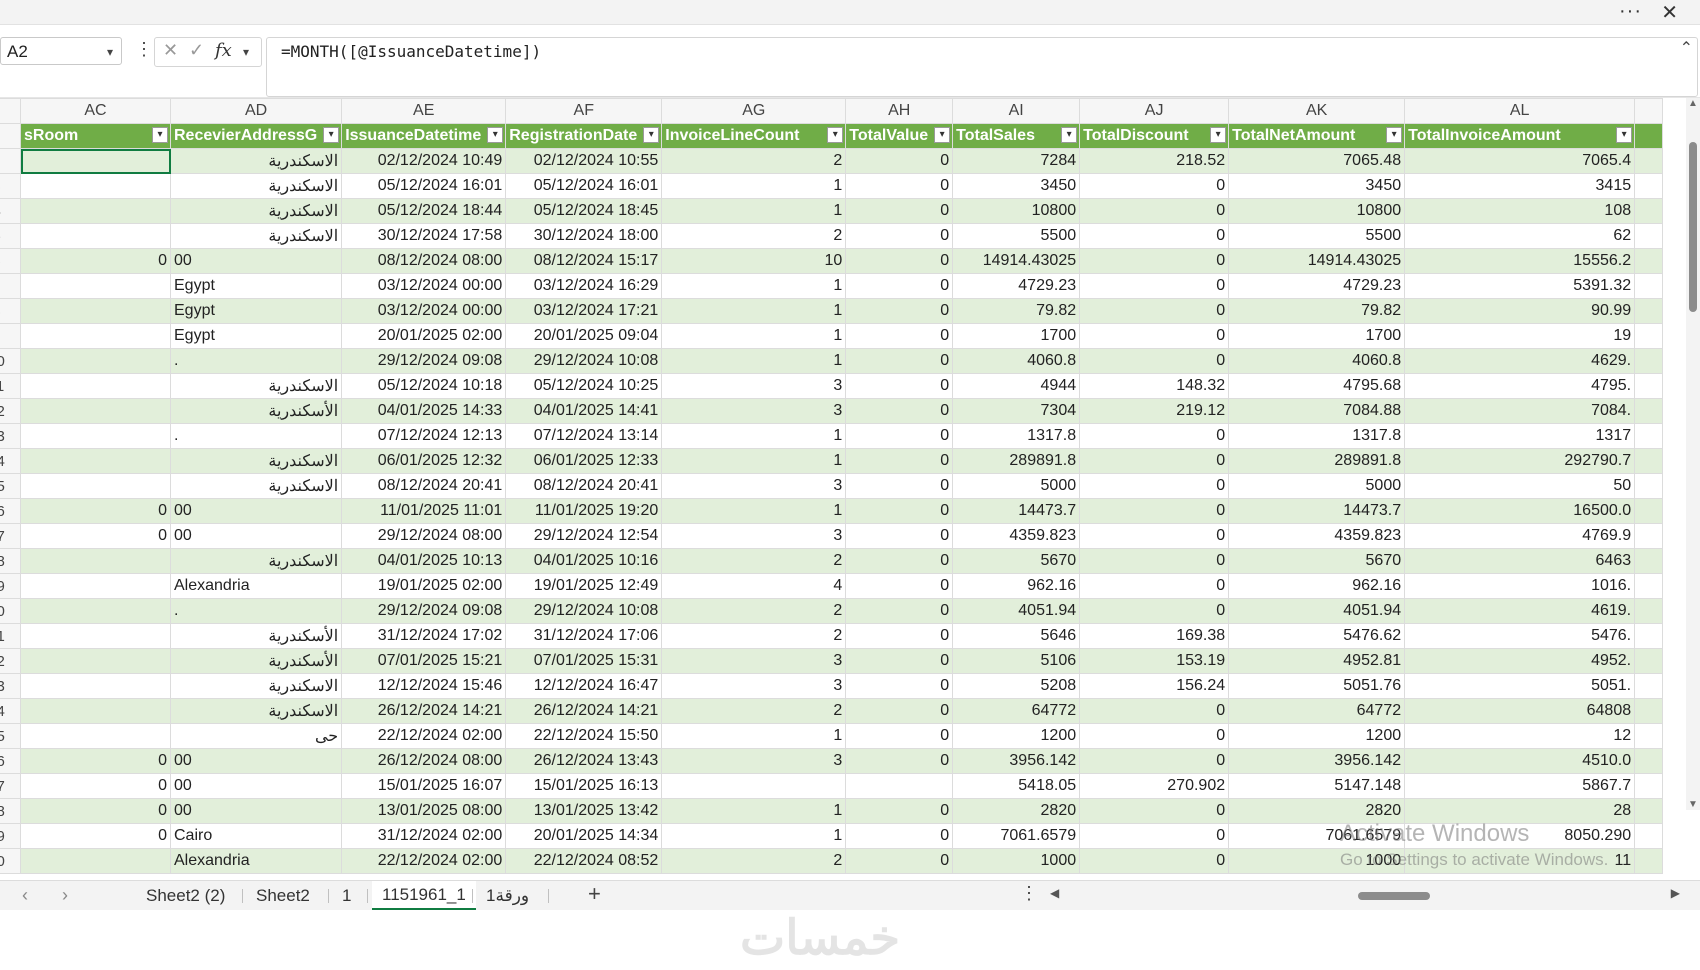  I want to click on tab-arabic-sheet: ورقة1, so click(507, 896).